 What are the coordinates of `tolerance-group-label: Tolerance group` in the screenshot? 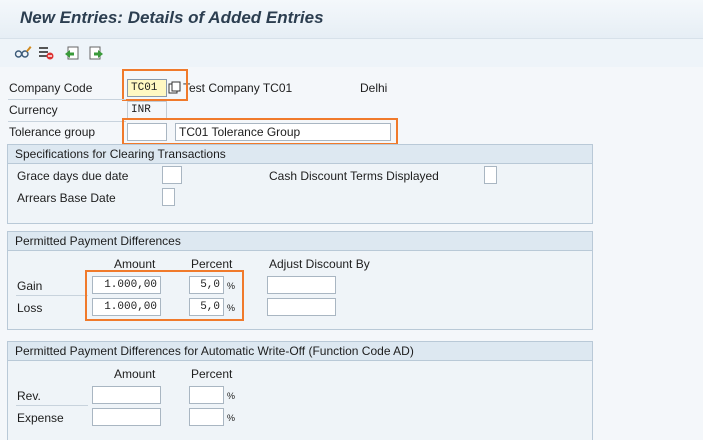 It's located at (52, 132).